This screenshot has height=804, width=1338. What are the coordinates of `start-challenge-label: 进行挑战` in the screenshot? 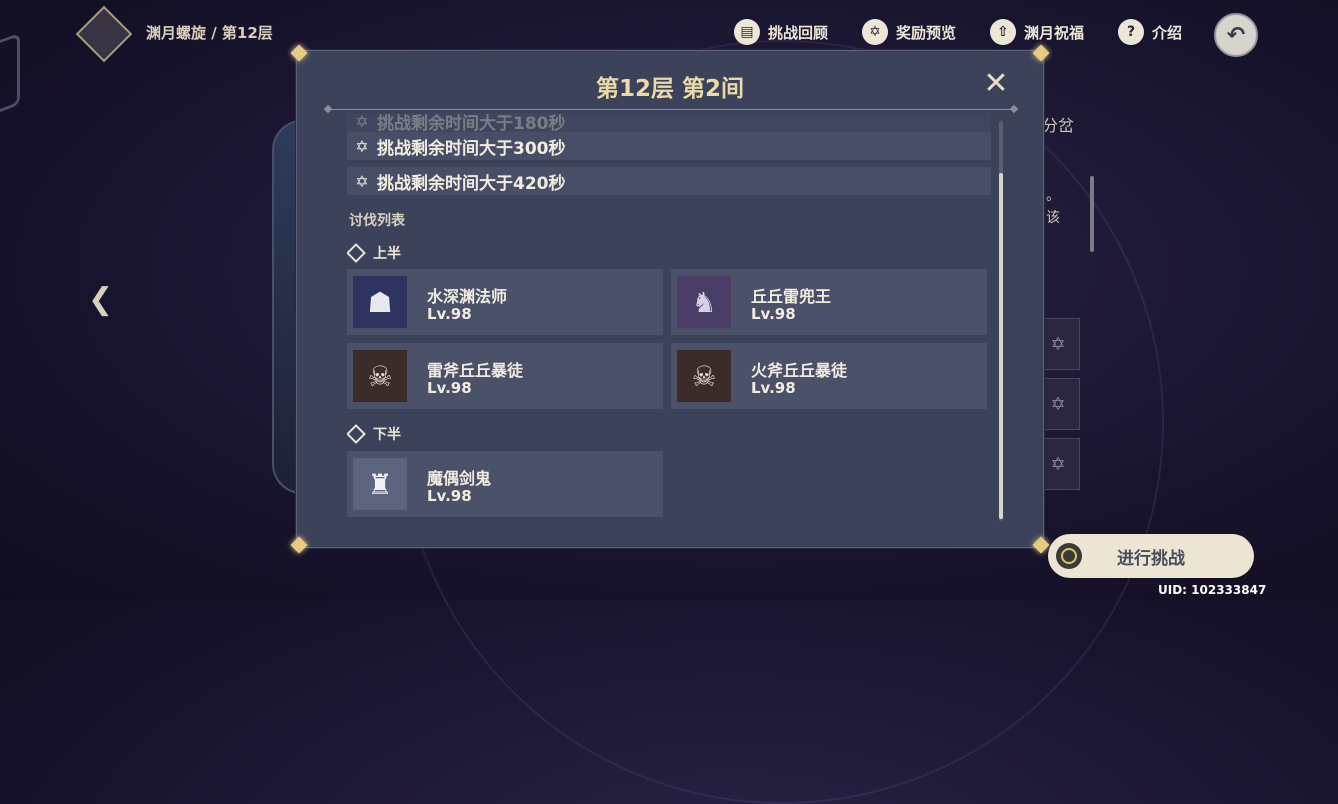 It's located at (1151, 558).